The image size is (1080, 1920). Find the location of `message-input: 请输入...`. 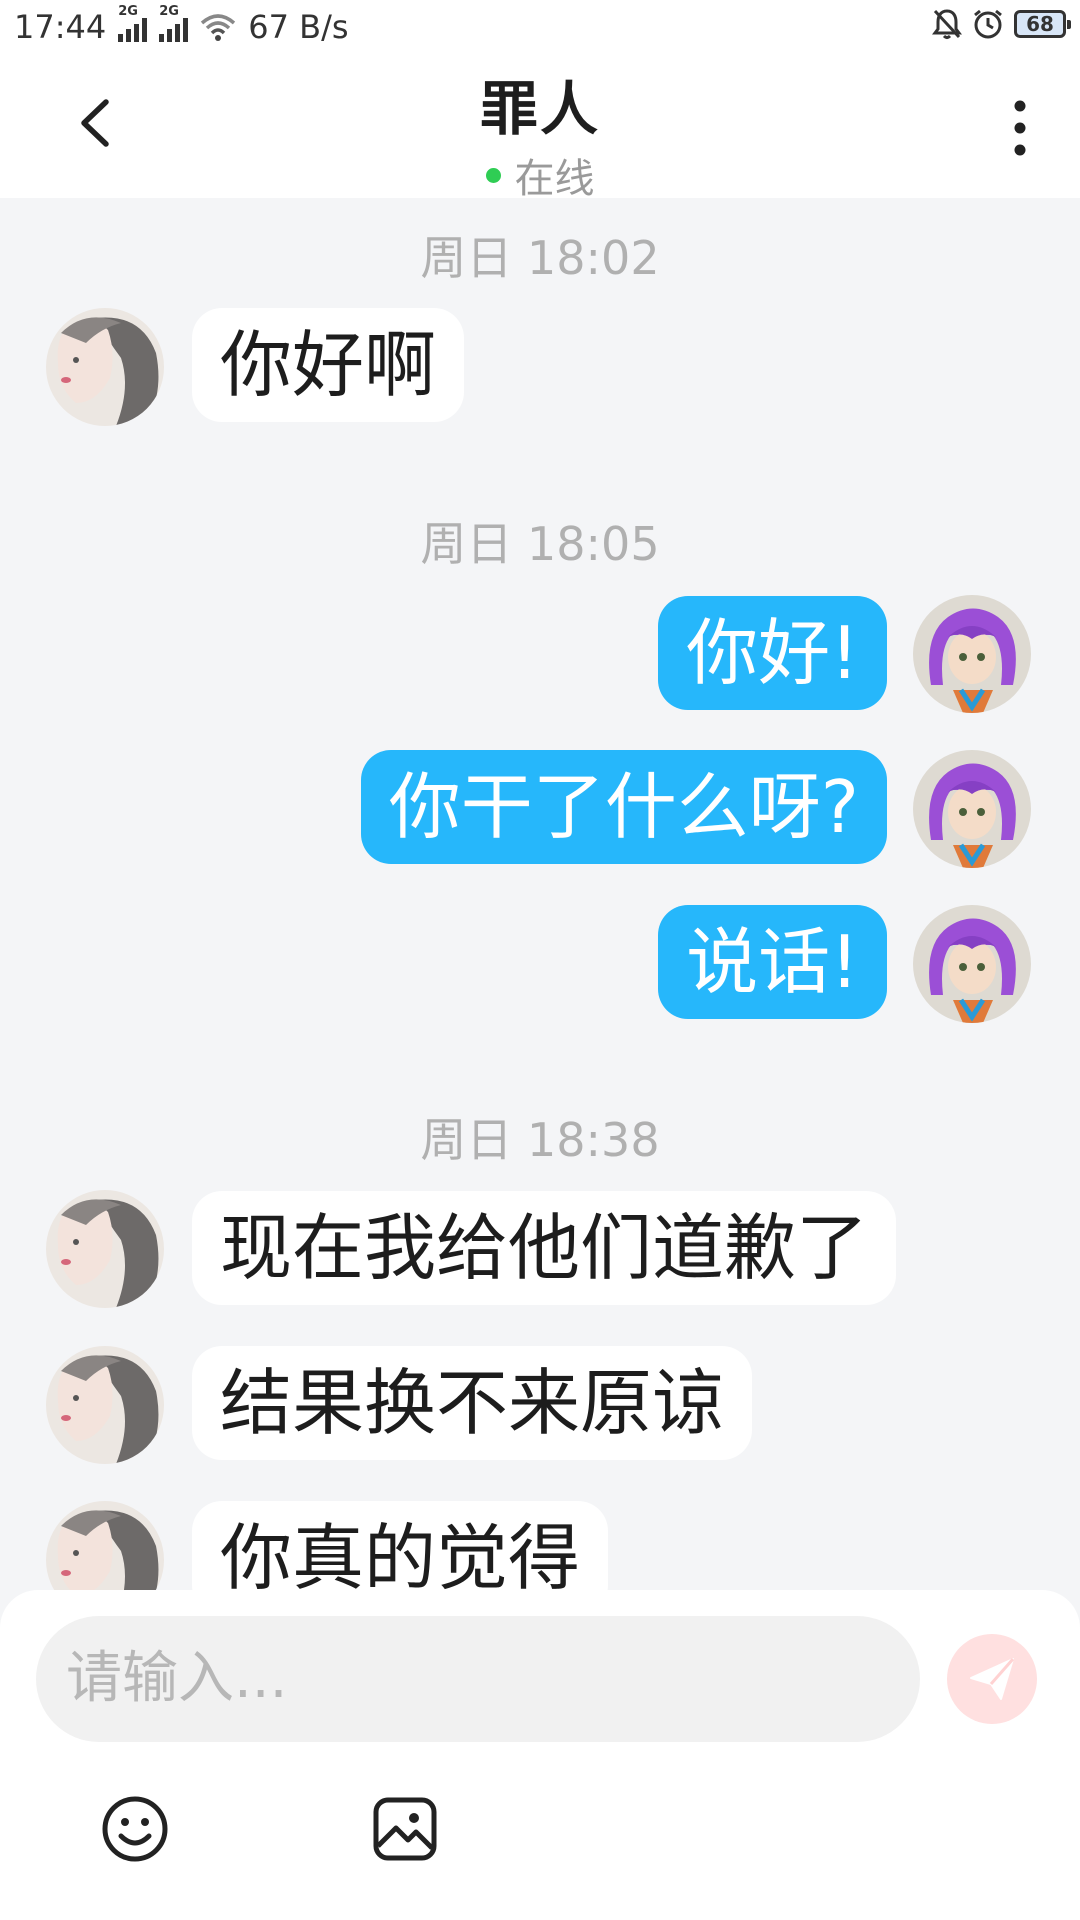

message-input: 请输入... is located at coordinates (478, 1679).